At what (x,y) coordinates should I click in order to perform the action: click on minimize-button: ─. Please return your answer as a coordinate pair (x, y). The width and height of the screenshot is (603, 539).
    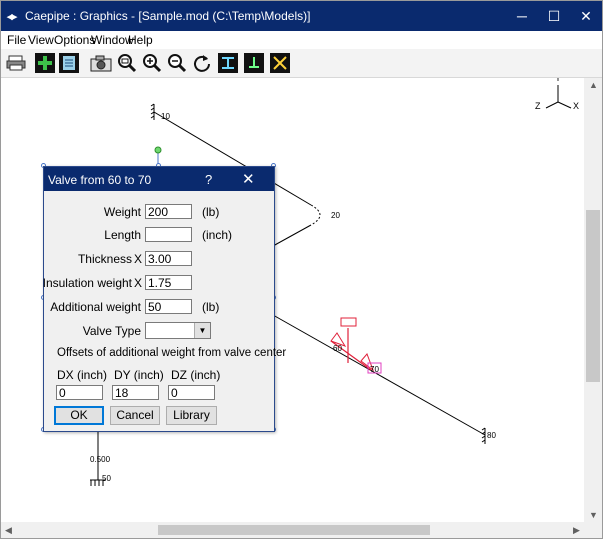
    Looking at the image, I should click on (522, 16).